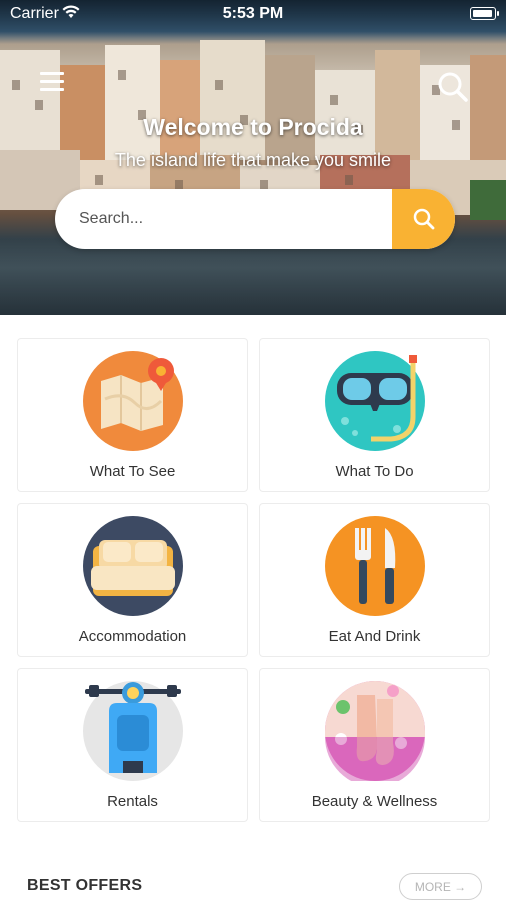 The image size is (506, 900). Describe the element at coordinates (375, 401) in the screenshot. I see `diving-mask-icon` at that location.